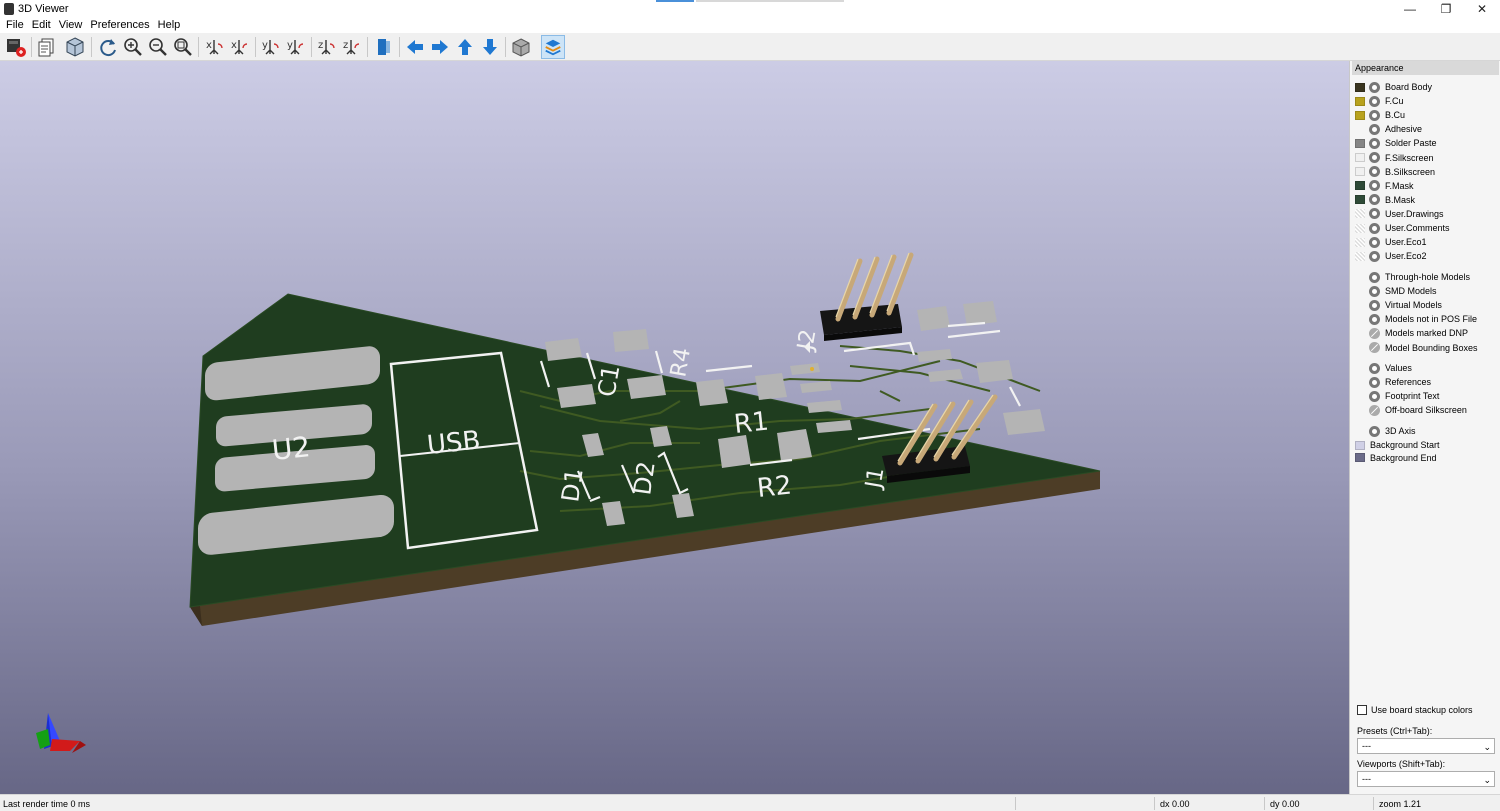  I want to click on menu-view: View, so click(71, 25).